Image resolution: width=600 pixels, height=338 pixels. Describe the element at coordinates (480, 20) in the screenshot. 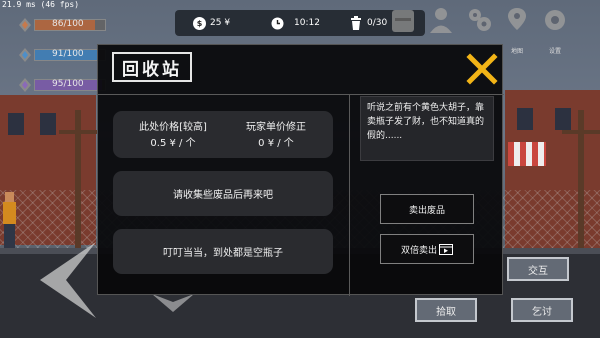

I see `gears-icon` at that location.